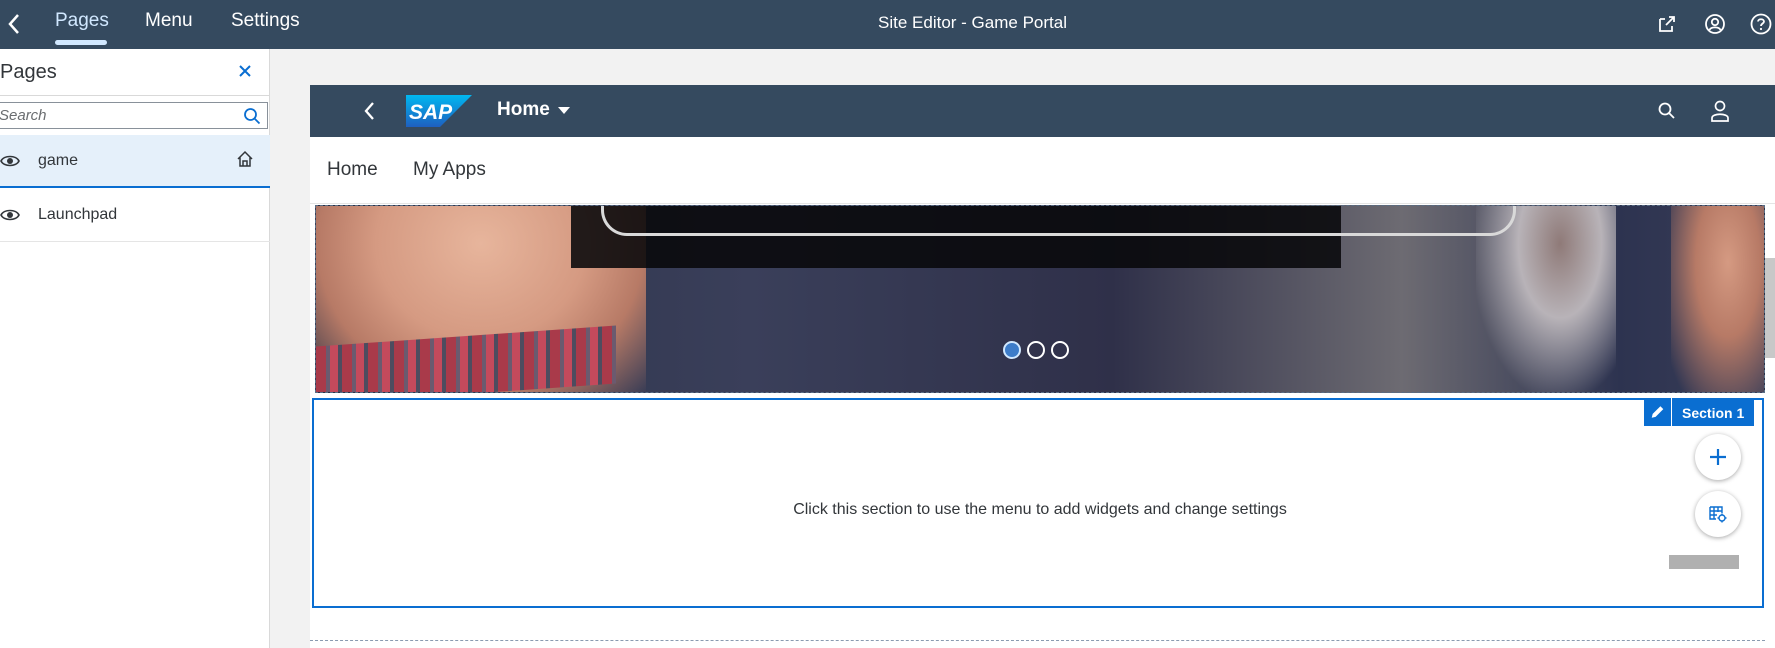  What do you see at coordinates (1704, 562) in the screenshot?
I see `drag-handle` at bounding box center [1704, 562].